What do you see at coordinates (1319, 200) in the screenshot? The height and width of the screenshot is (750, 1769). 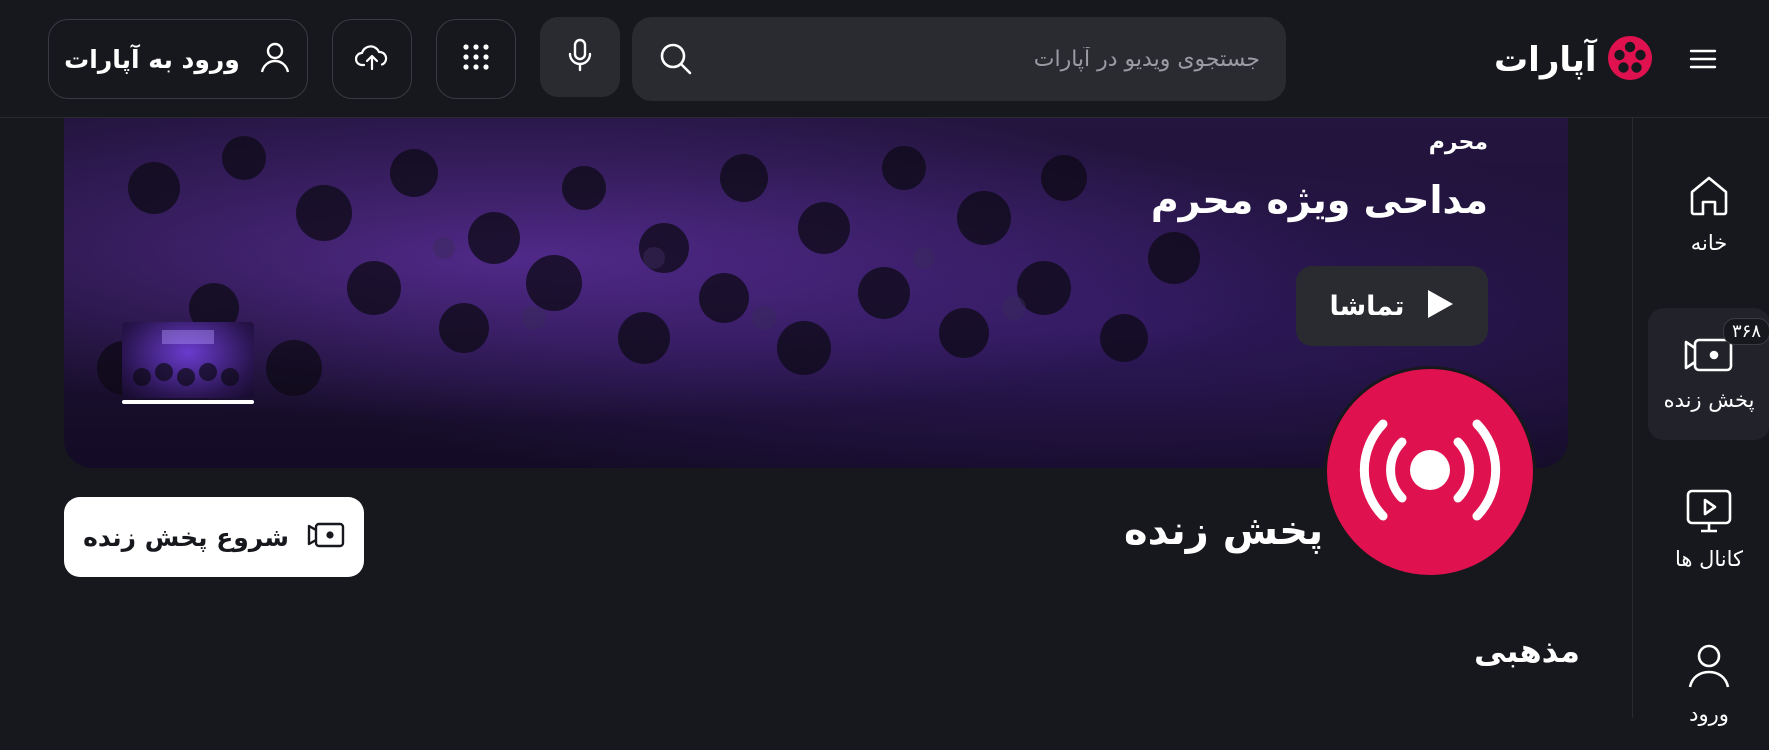 I see `hero-title: مداحی ویژه محرم` at bounding box center [1319, 200].